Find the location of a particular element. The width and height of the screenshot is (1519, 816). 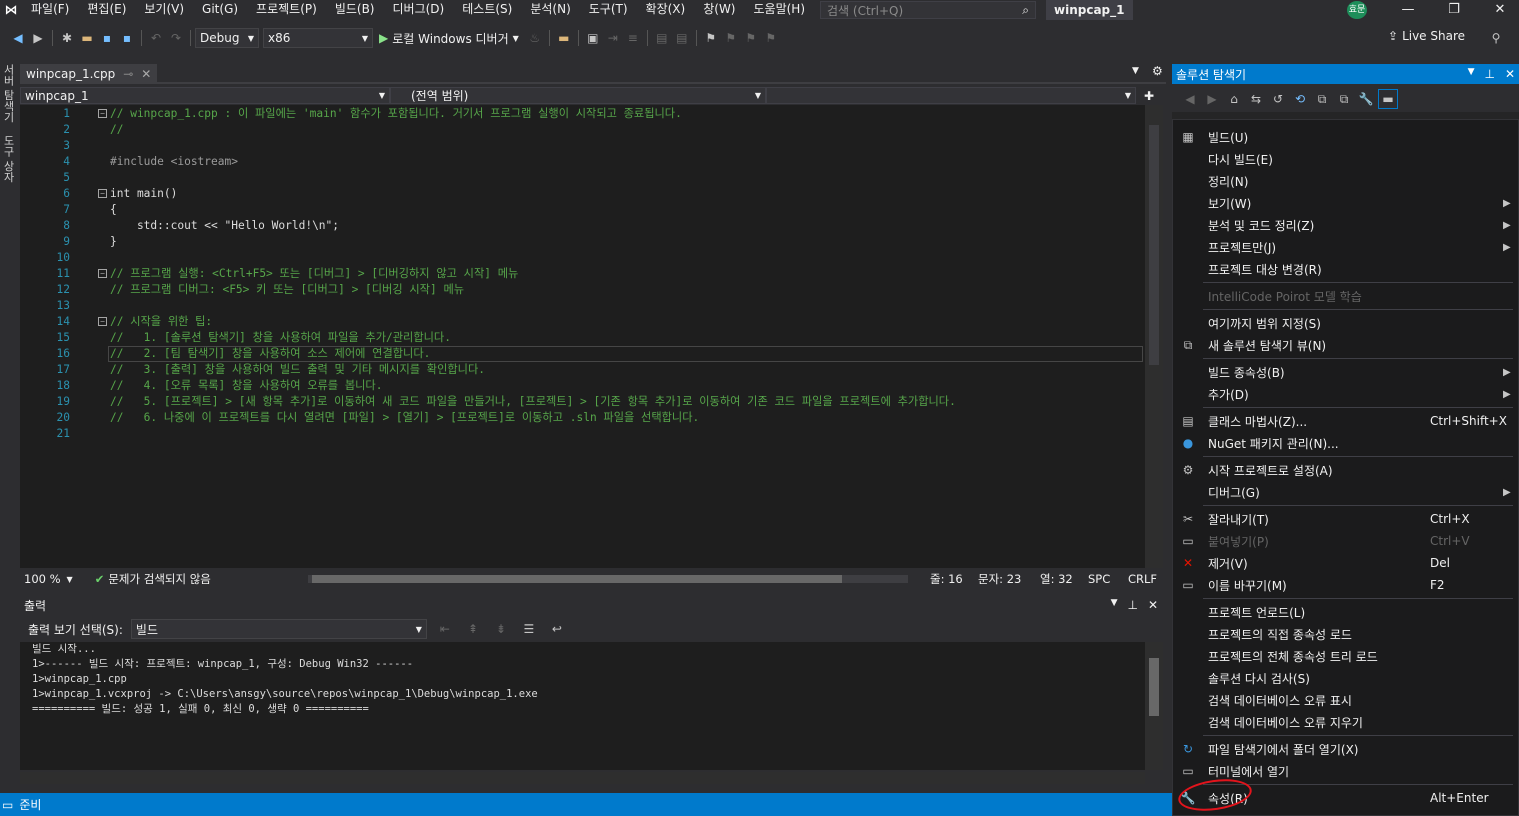

platform-dropdown: x86 ▼ is located at coordinates (318, 38).